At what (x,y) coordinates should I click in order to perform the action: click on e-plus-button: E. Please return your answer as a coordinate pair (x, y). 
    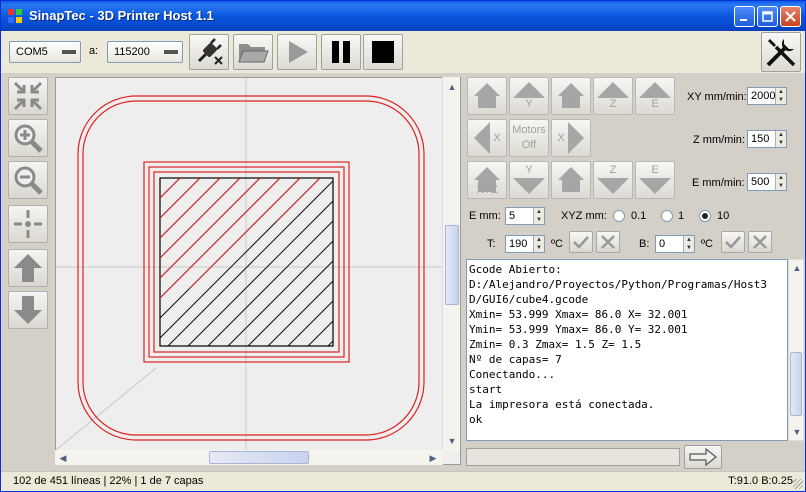
    Looking at the image, I should click on (655, 96).